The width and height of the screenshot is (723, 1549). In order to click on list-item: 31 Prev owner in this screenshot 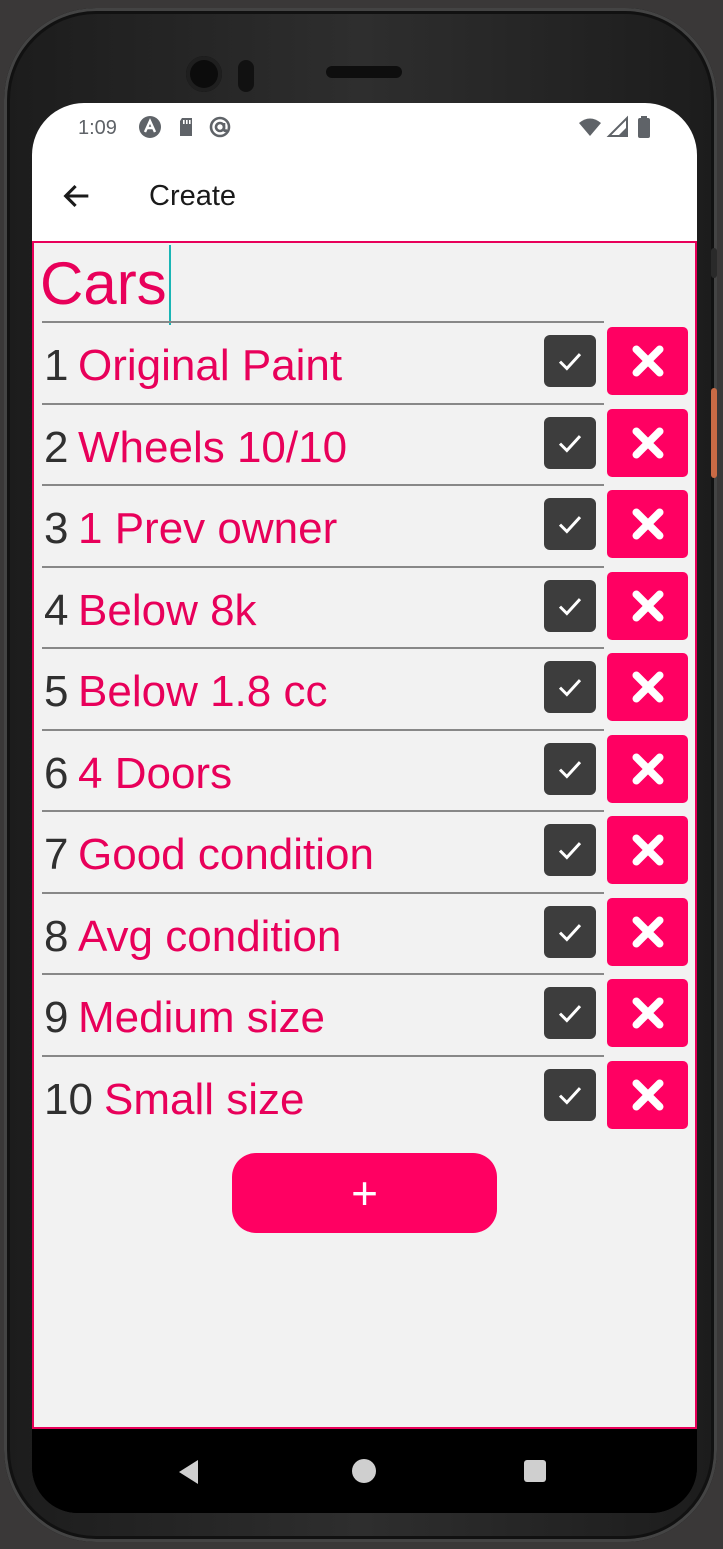, I will do `click(323, 525)`.